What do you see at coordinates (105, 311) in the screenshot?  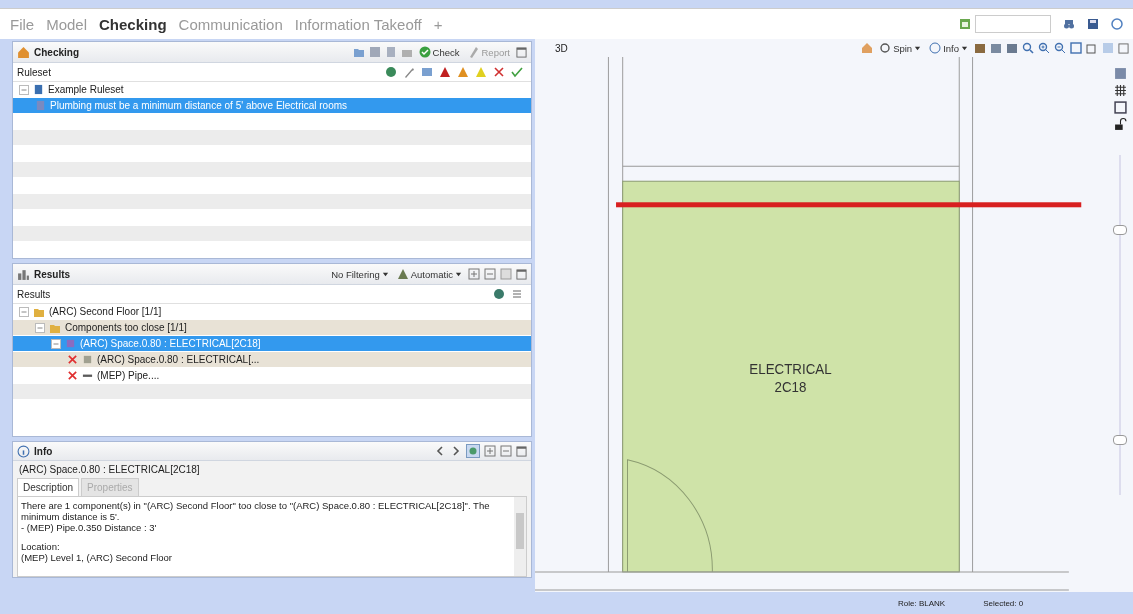 I see `tree-label: (ARC) Second Floor [1/1]` at bounding box center [105, 311].